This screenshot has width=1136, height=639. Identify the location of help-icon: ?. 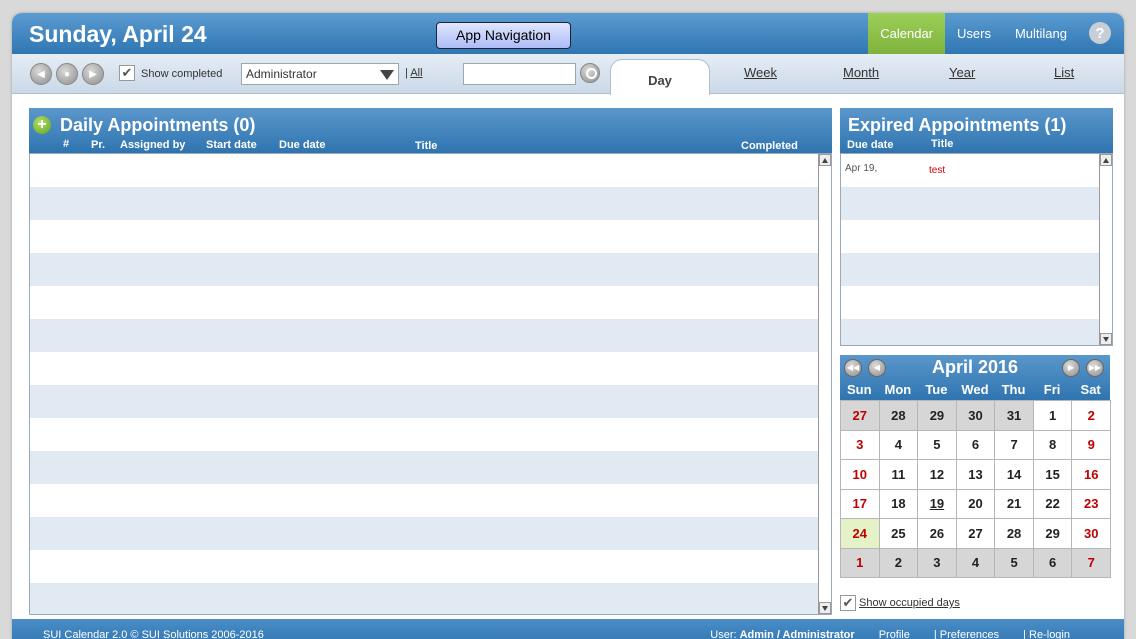
(1100, 33).